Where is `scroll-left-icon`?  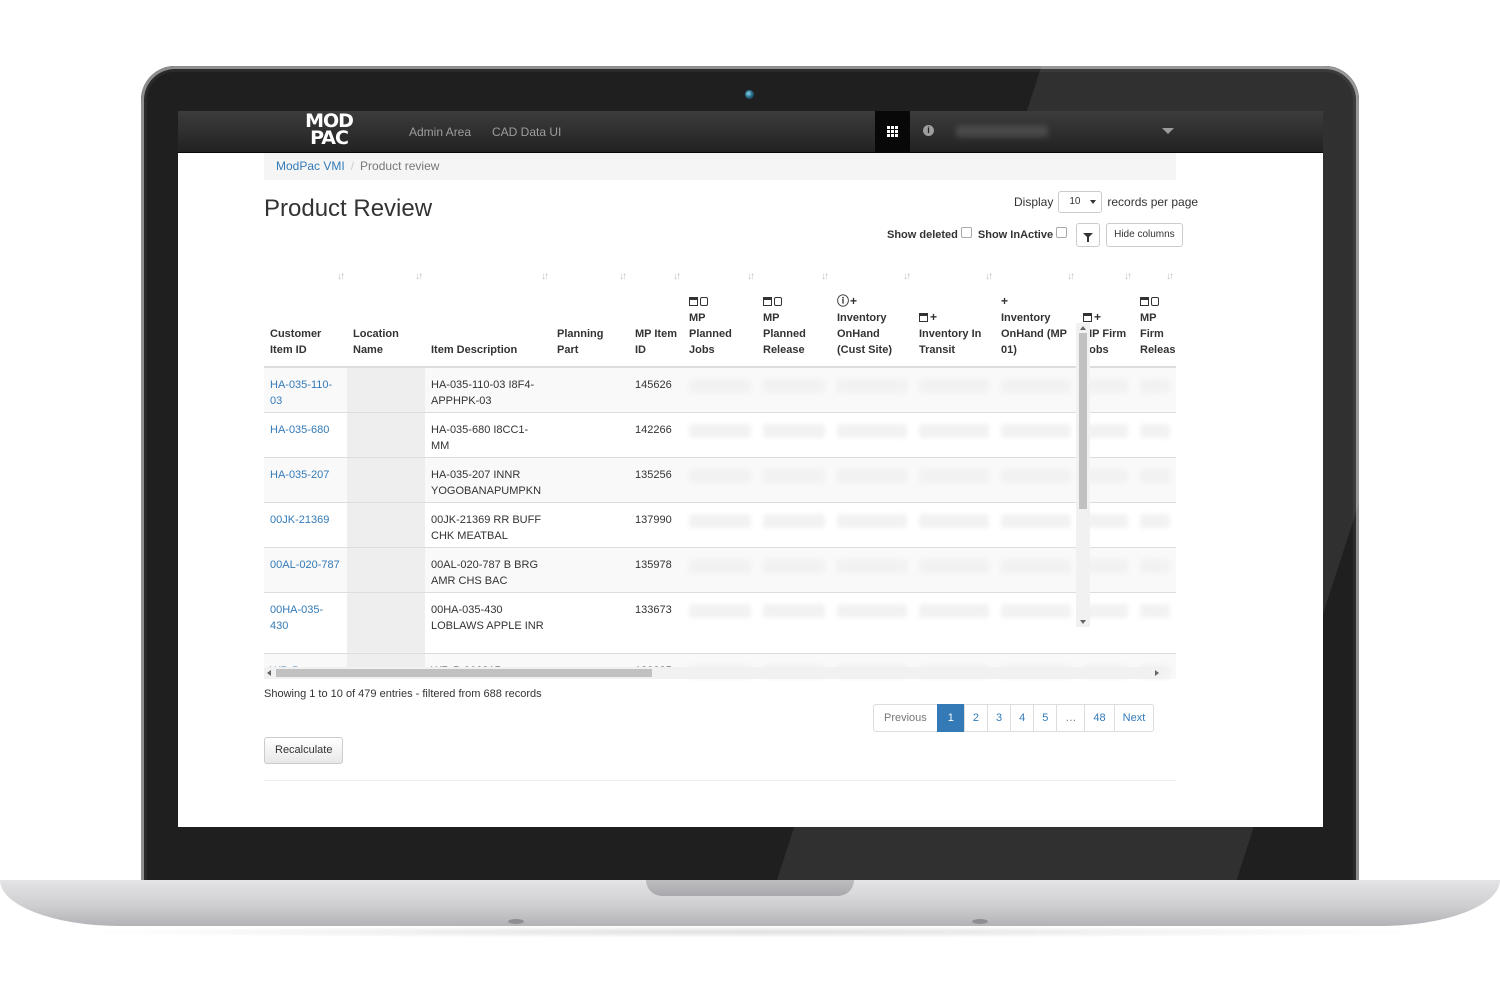 scroll-left-icon is located at coordinates (269, 673).